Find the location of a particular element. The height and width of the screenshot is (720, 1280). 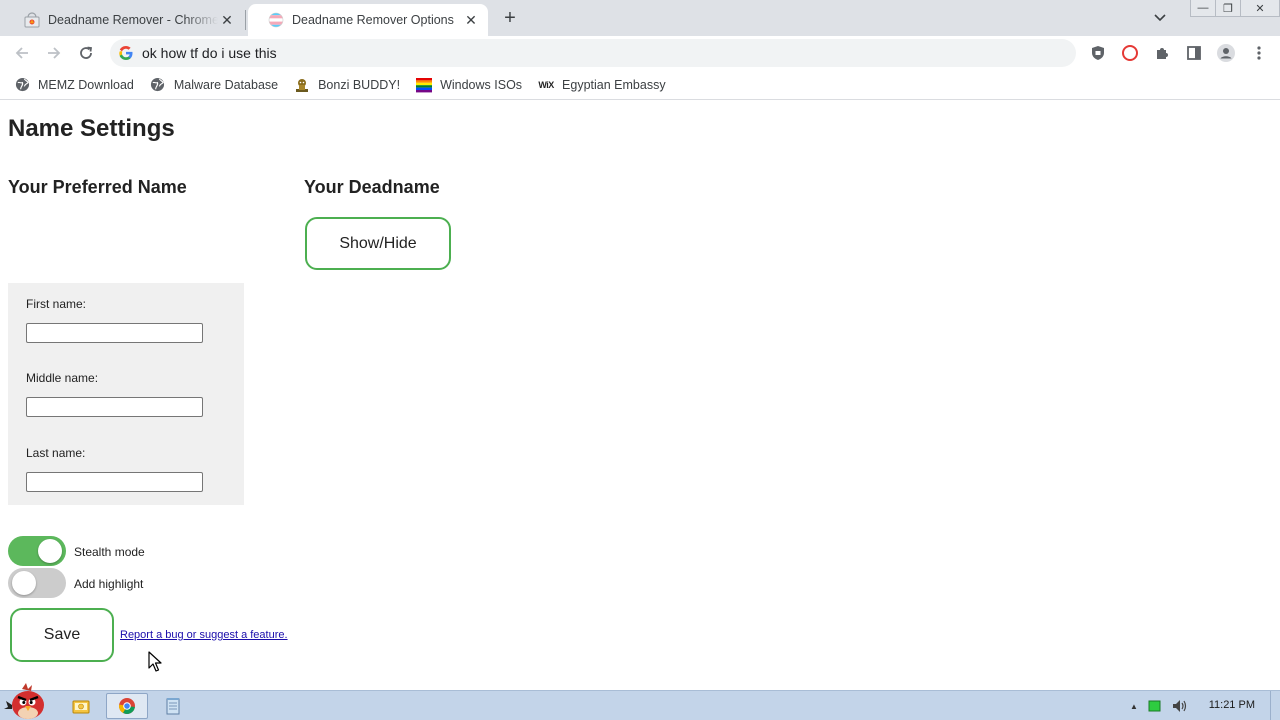

bookmark-label: Malware Database is located at coordinates (226, 84).